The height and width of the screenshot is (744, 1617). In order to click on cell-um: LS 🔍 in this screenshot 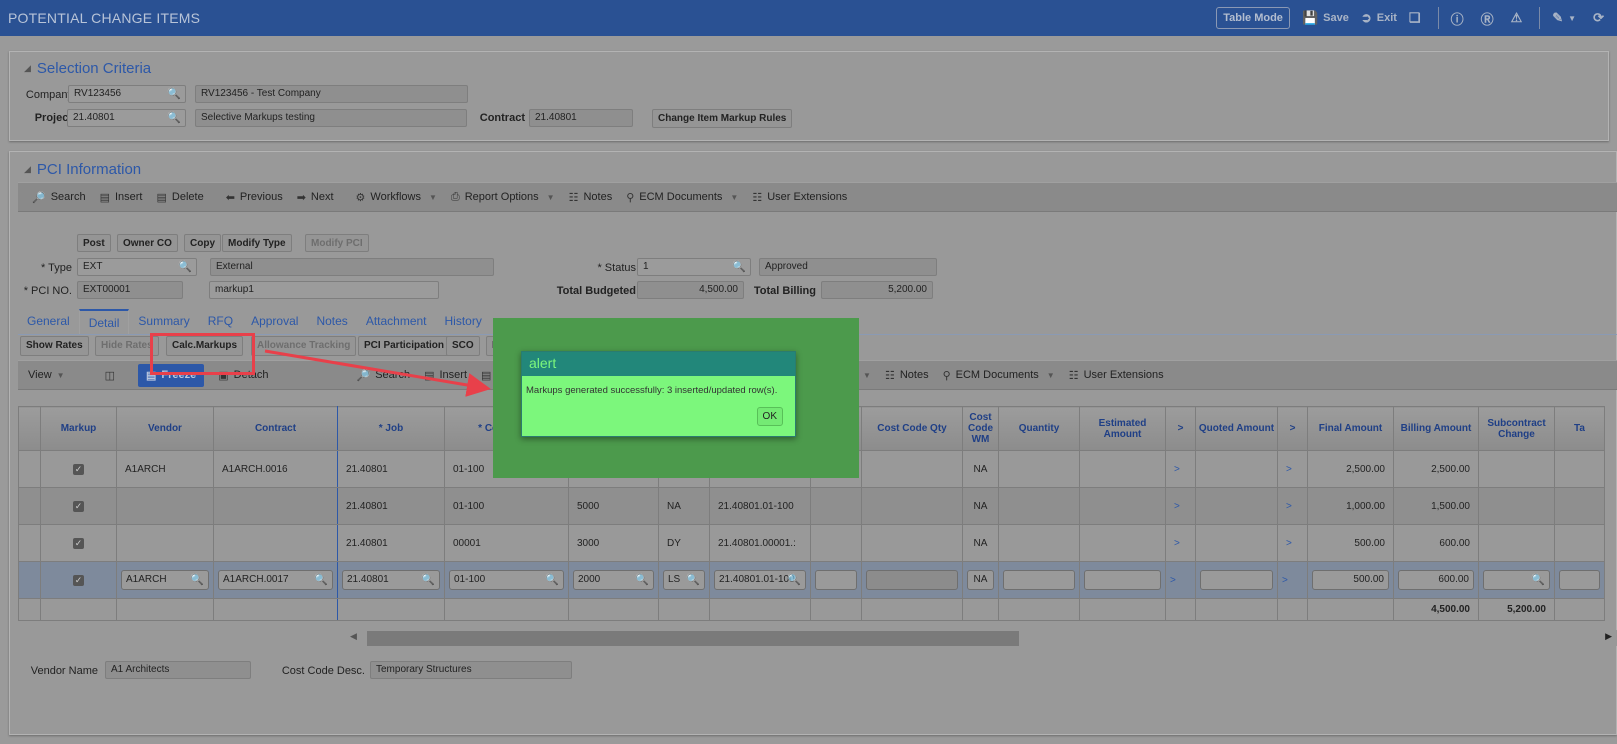, I will do `click(684, 580)`.